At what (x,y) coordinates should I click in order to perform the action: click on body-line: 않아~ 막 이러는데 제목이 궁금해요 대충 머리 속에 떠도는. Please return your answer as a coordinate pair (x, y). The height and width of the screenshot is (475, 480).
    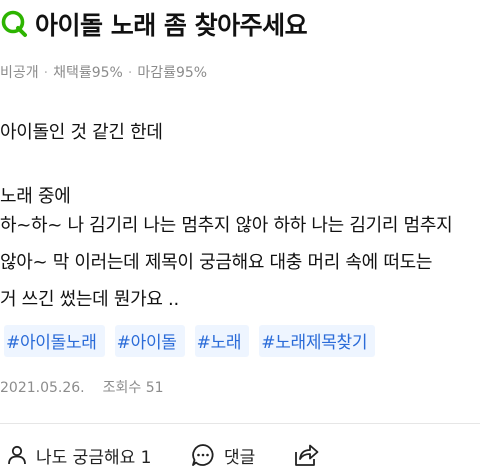
    Looking at the image, I should click on (216, 262).